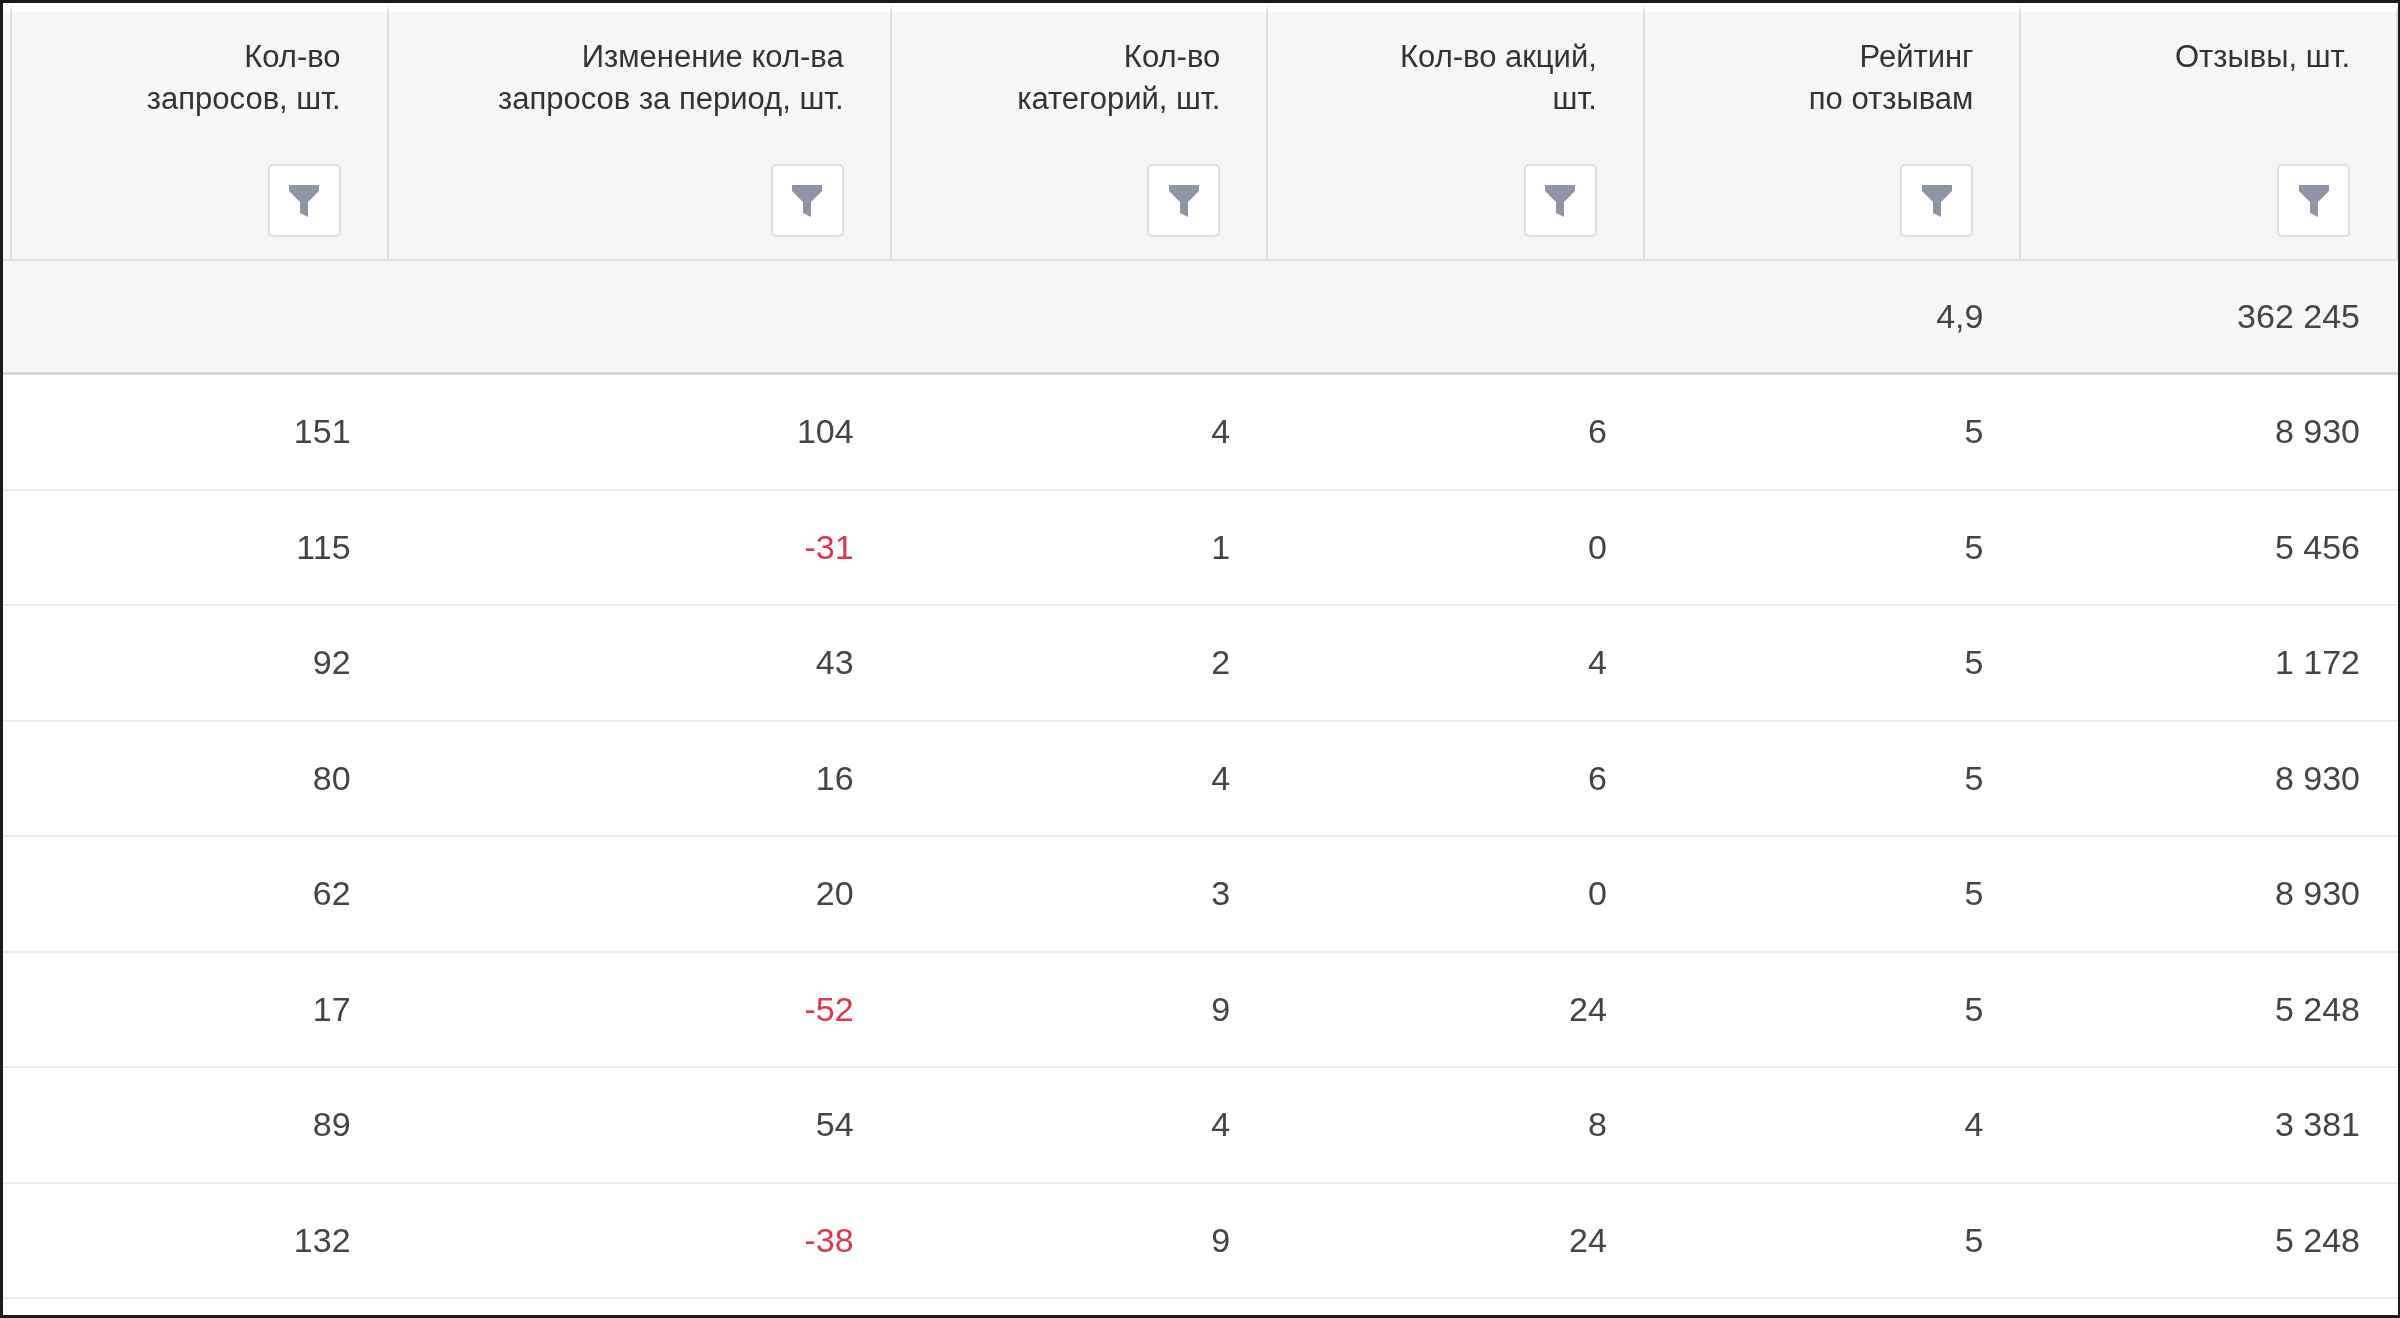  Describe the element at coordinates (1960, 316) in the screenshot. I see `total-value: 4,9` at that location.